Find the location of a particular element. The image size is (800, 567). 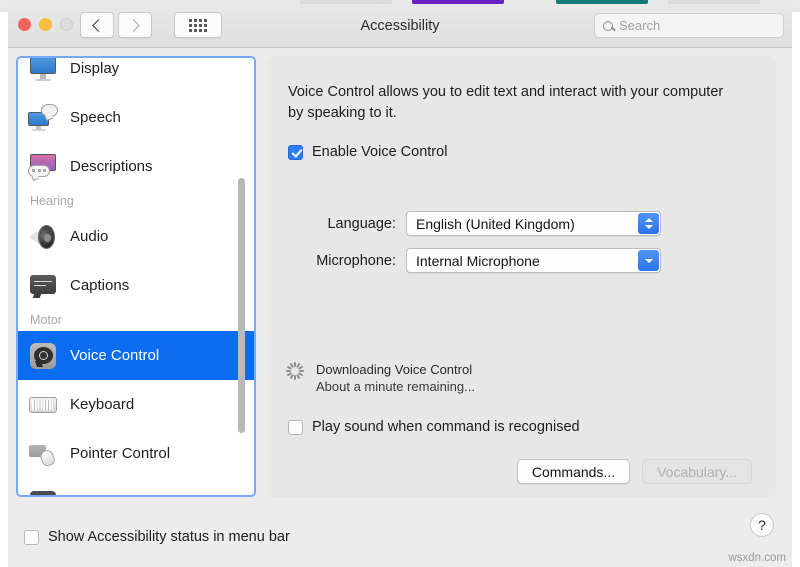

switch-control-icon is located at coordinates (43, 491).